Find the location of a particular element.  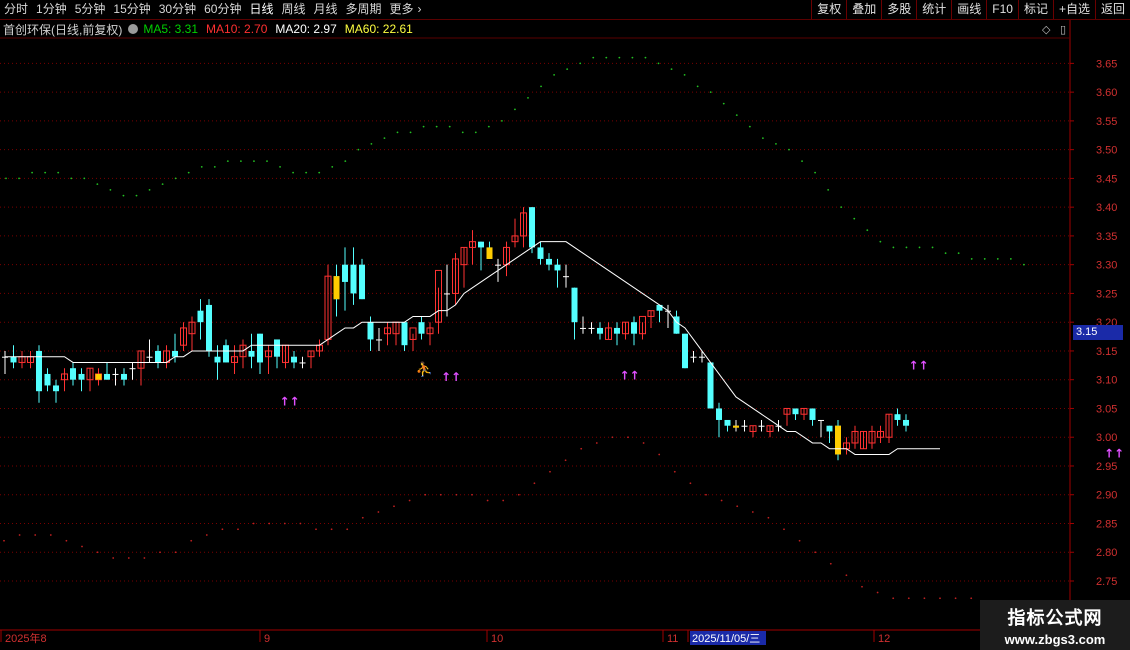

y-tick-label: 3.40 is located at coordinates (1106, 208).